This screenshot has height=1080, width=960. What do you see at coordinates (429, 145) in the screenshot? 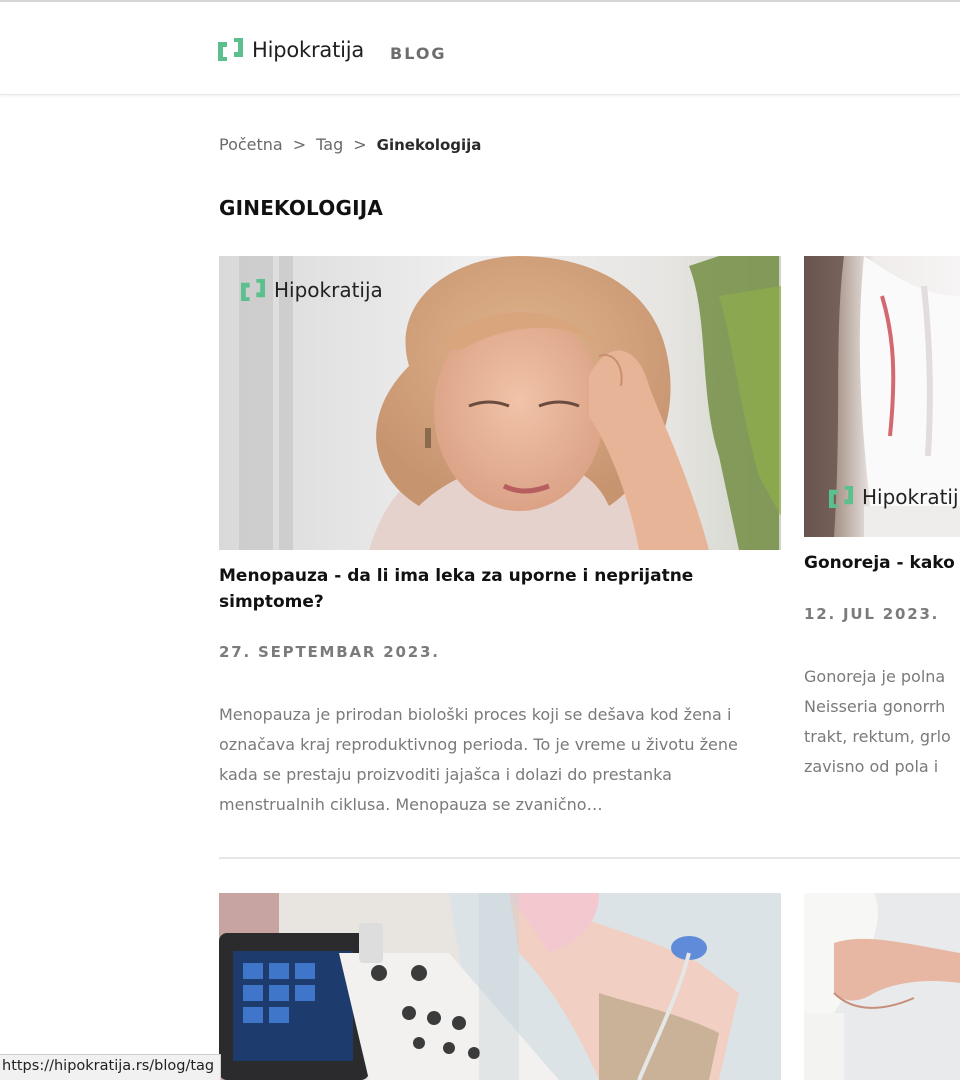
I see `breadcrumb-current: Ginekologija` at bounding box center [429, 145].